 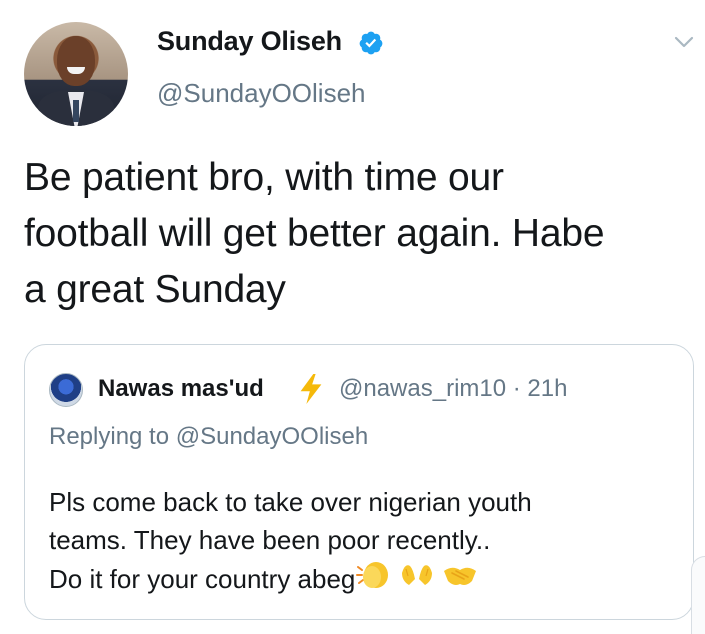 What do you see at coordinates (311, 389) in the screenshot?
I see `lightning-bolt-icon` at bounding box center [311, 389].